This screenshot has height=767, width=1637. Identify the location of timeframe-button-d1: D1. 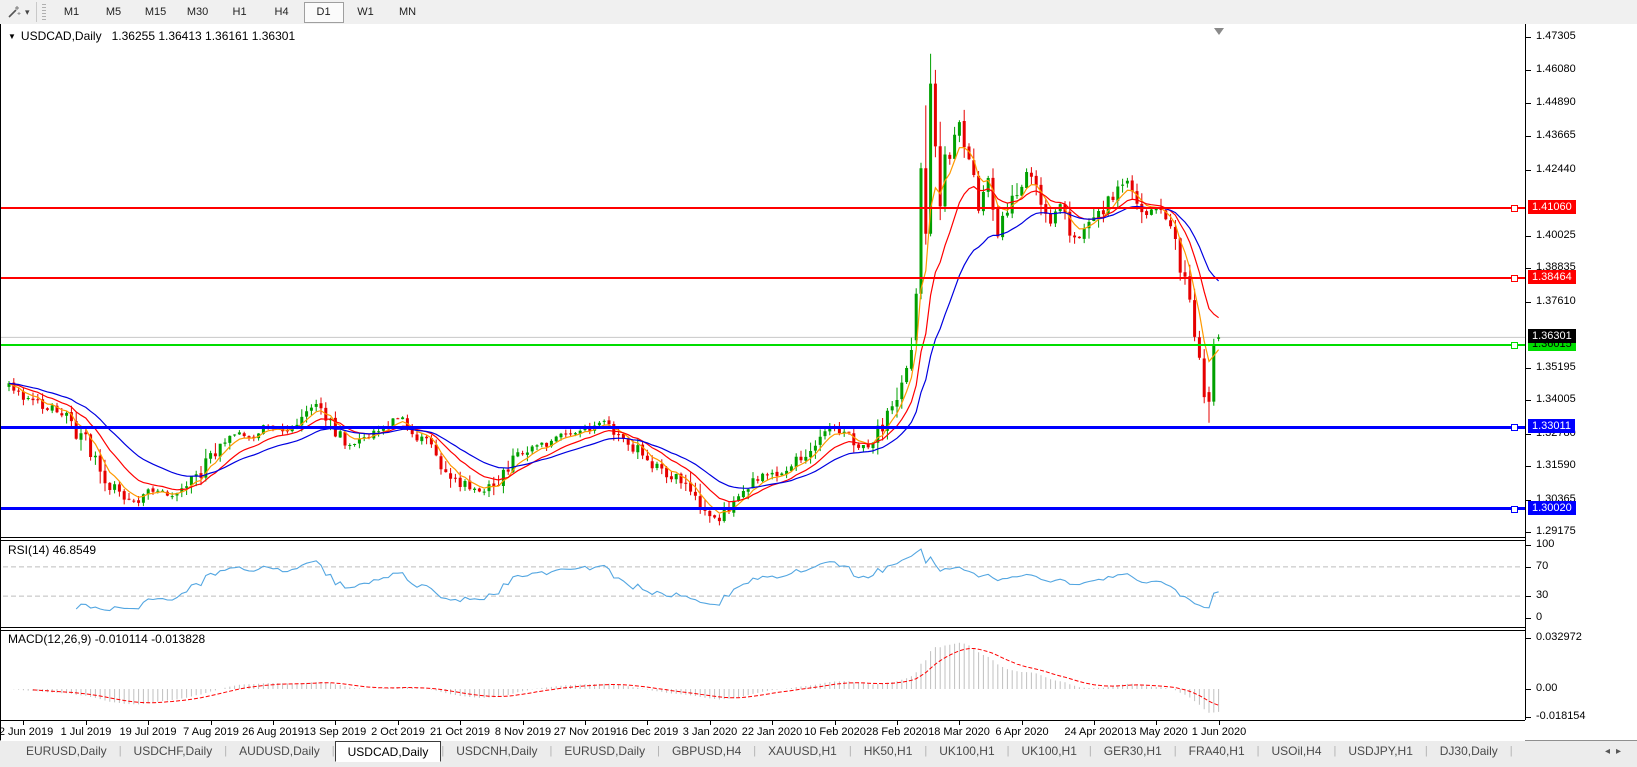
(323, 12).